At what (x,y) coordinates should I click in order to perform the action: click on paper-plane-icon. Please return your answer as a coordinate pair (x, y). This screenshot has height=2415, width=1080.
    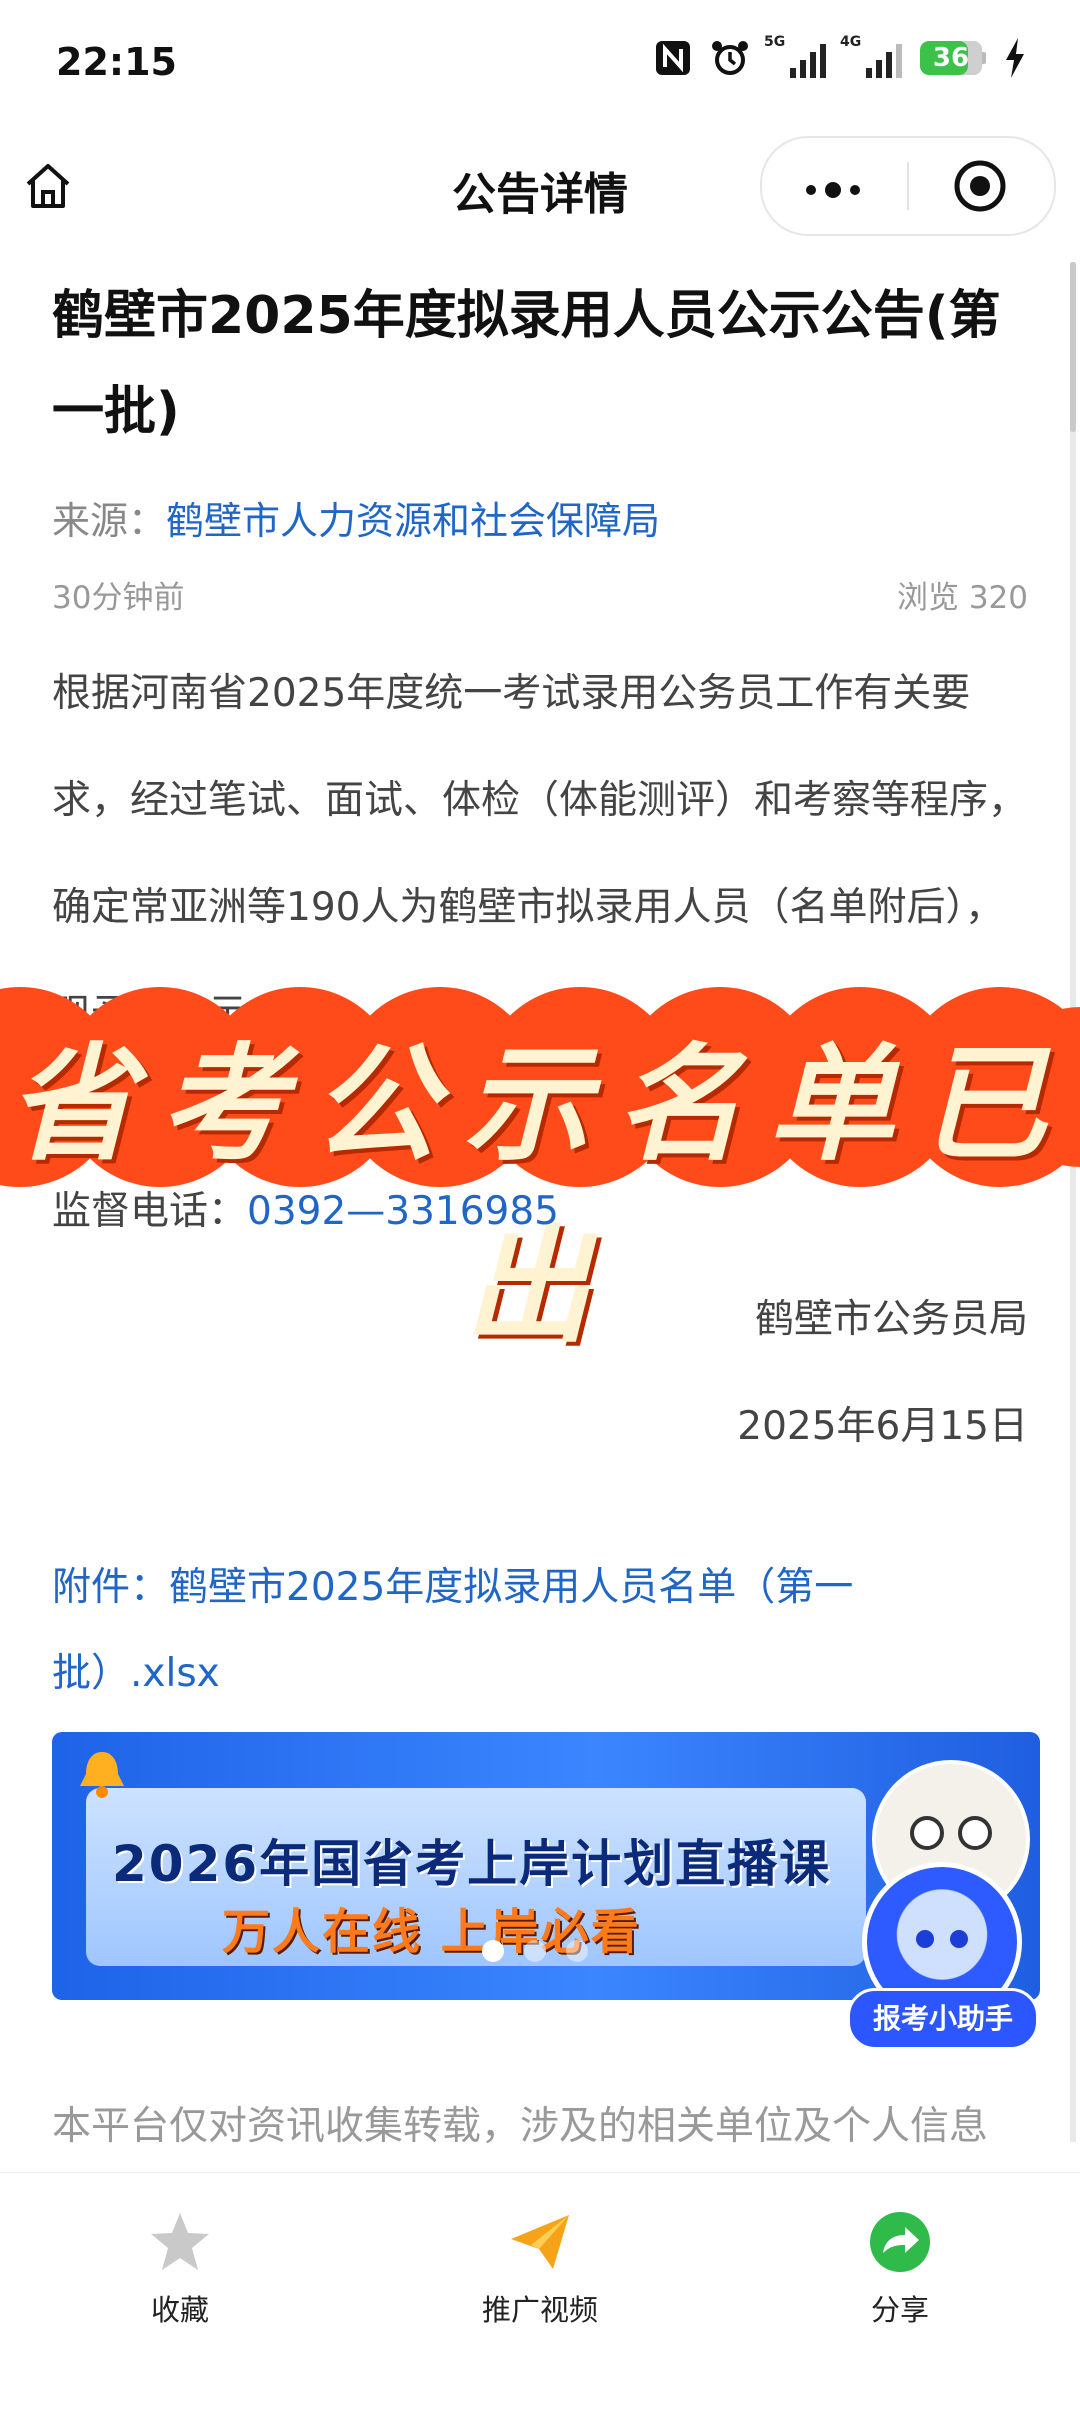
    Looking at the image, I should click on (540, 2242).